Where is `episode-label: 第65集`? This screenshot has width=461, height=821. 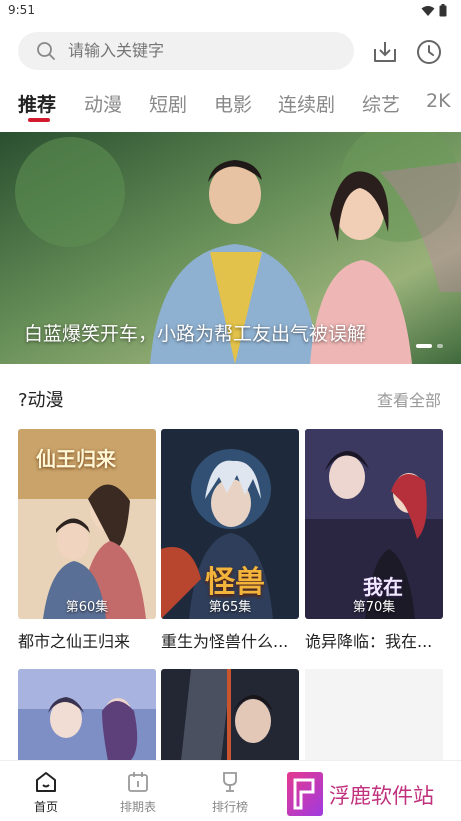 episode-label: 第65集 is located at coordinates (230, 607).